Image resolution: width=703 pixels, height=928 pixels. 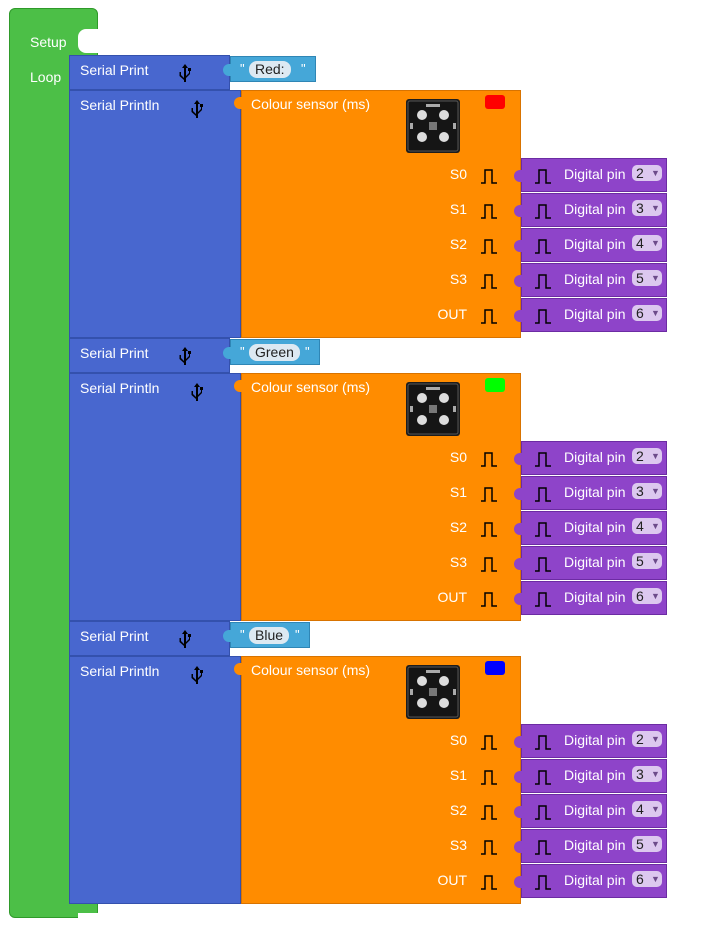 I want to click on color-sensor-module-image, so click(x=433, y=409).